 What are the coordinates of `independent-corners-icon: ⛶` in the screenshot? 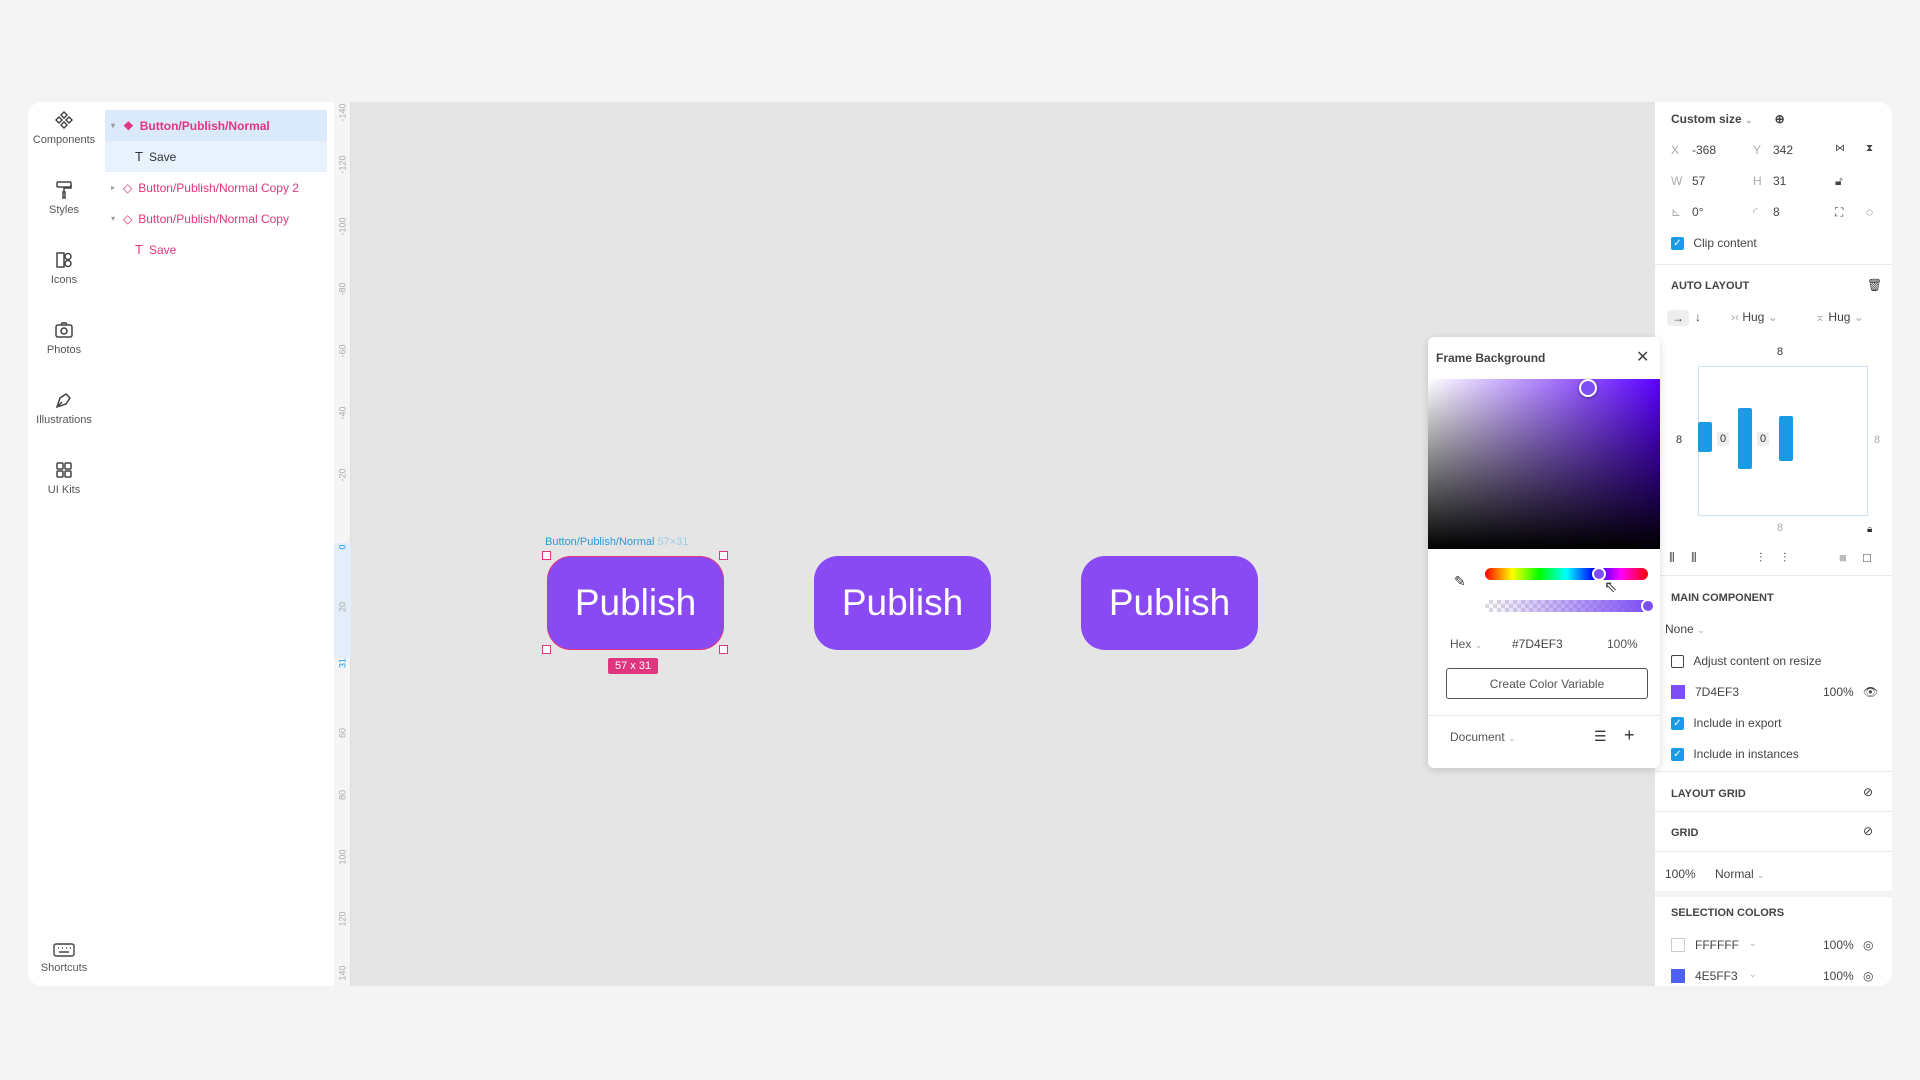 It's located at (1839, 212).